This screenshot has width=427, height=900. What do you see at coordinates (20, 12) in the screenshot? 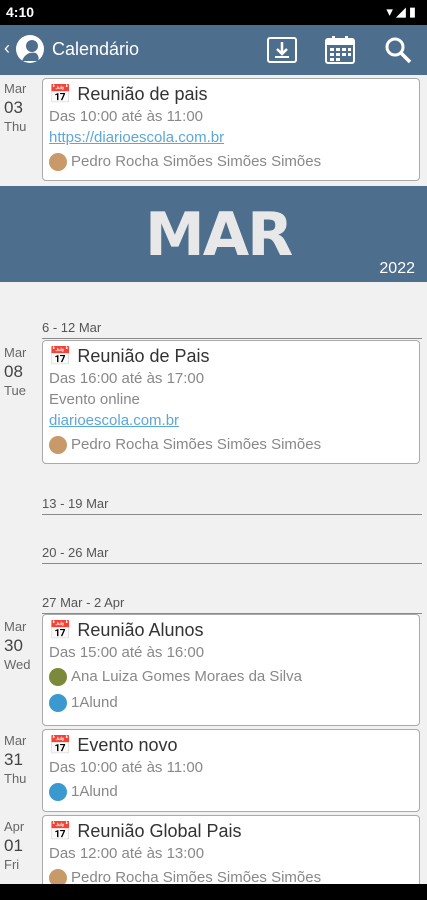
I see `status-time: 4:10` at bounding box center [20, 12].